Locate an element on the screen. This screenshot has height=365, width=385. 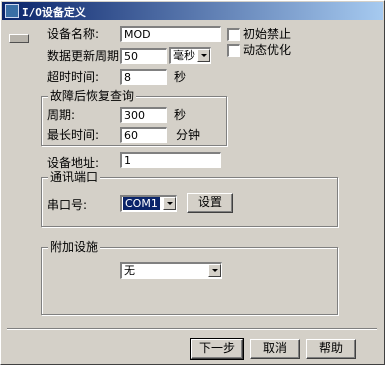
initial-disable-label: 初始禁止 is located at coordinates (267, 34).